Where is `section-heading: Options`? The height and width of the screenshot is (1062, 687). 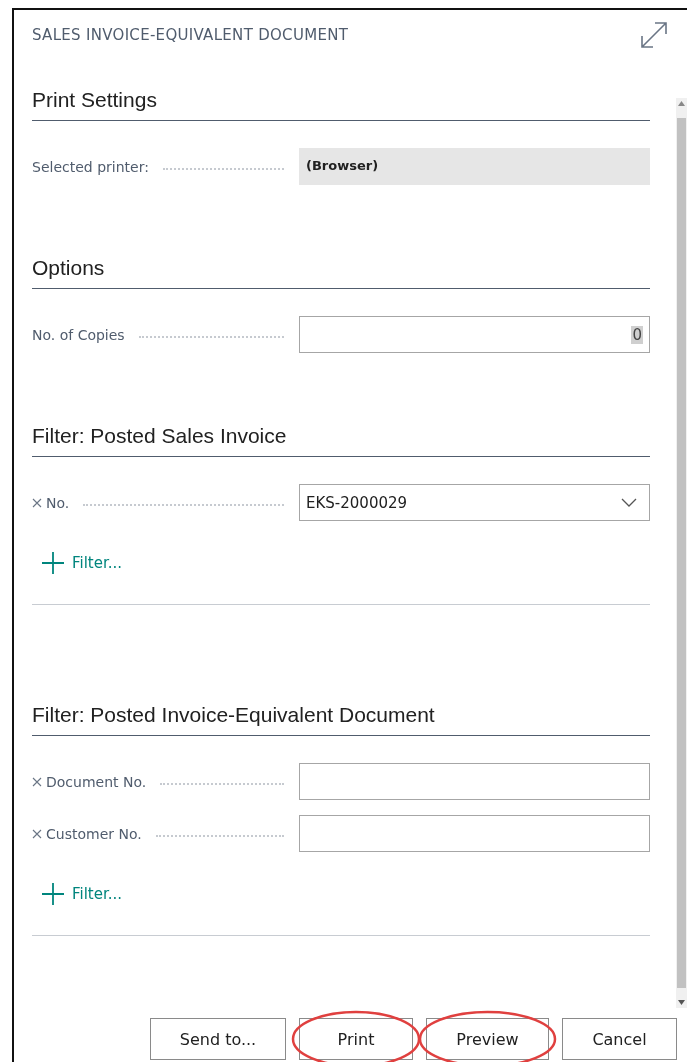
section-heading: Options is located at coordinates (341, 272).